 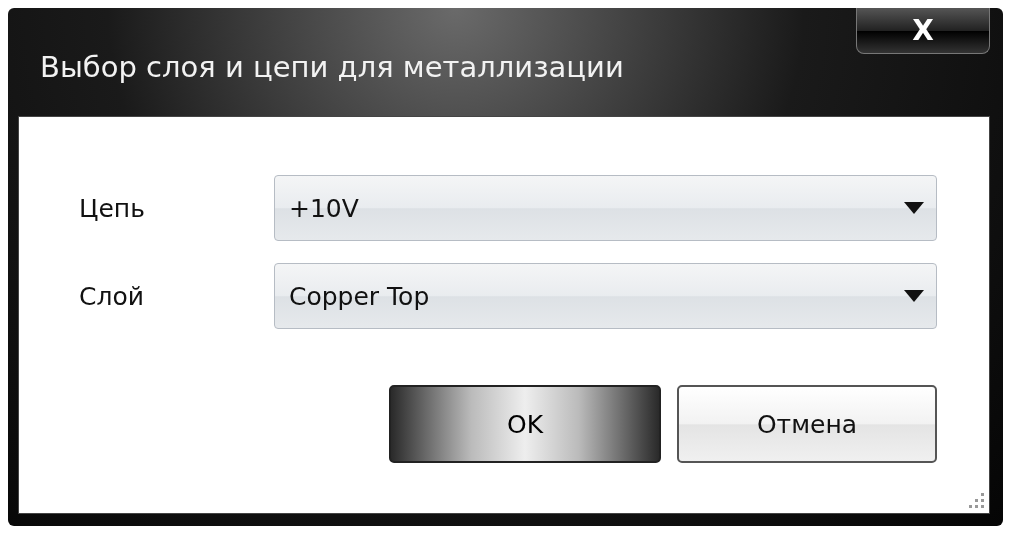 What do you see at coordinates (525, 424) in the screenshot?
I see `ok-button: OK` at bounding box center [525, 424].